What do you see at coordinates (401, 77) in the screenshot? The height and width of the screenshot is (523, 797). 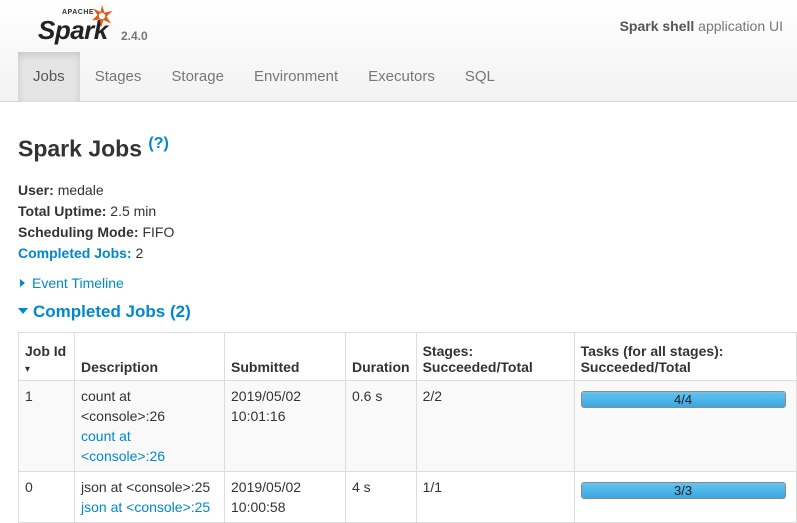 I see `tab-executors: Executors` at bounding box center [401, 77].